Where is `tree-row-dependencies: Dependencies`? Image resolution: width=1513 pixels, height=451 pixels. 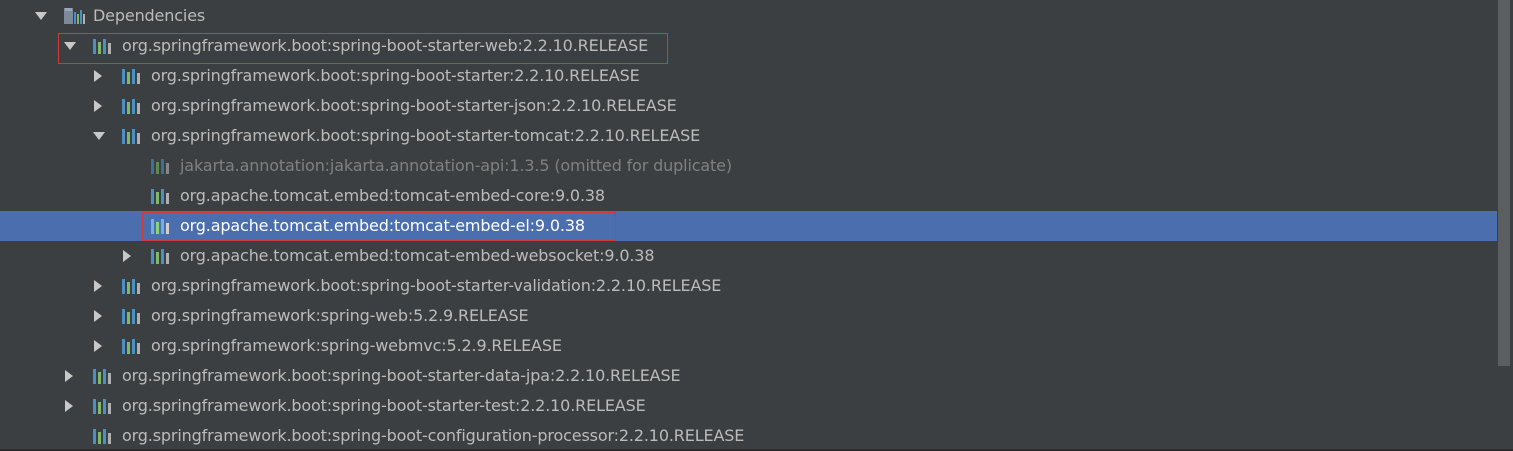 tree-row-dependencies: Dependencies is located at coordinates (748, 16).